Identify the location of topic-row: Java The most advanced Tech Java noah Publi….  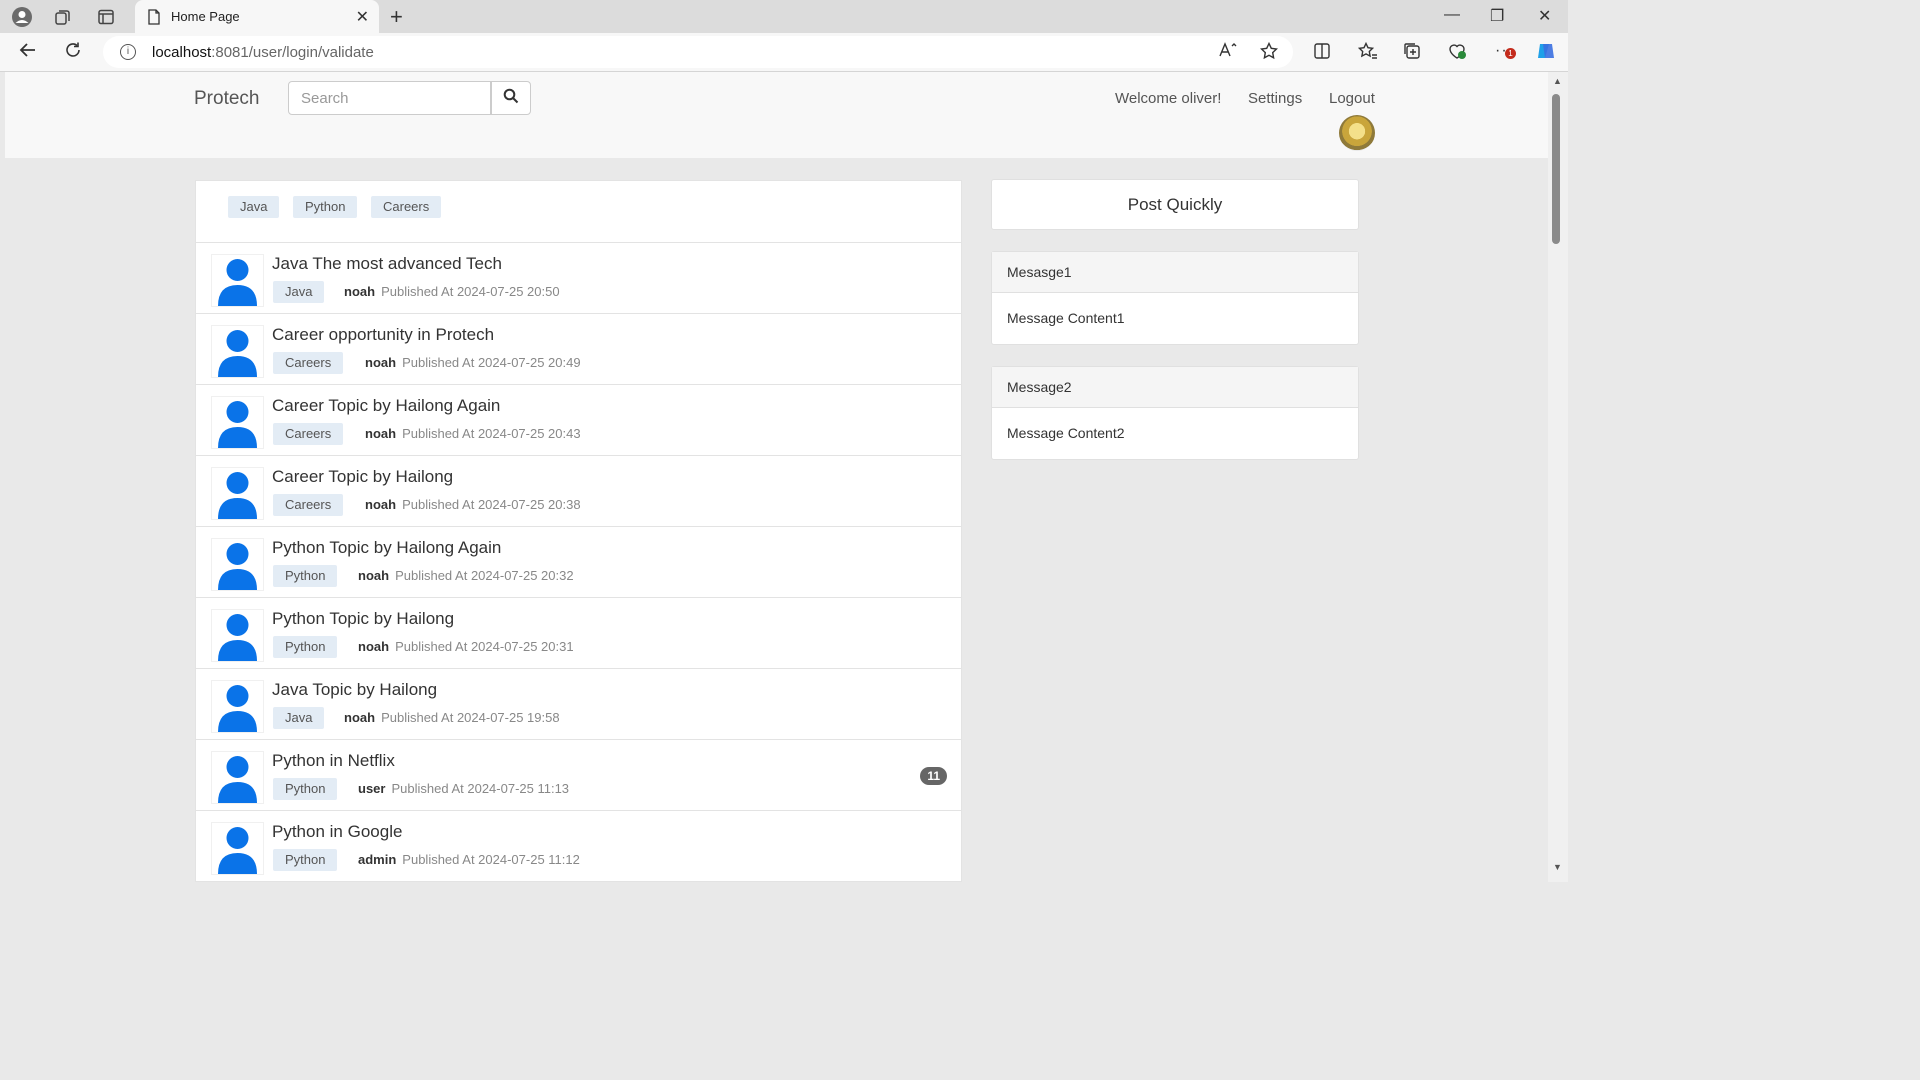
(578, 278).